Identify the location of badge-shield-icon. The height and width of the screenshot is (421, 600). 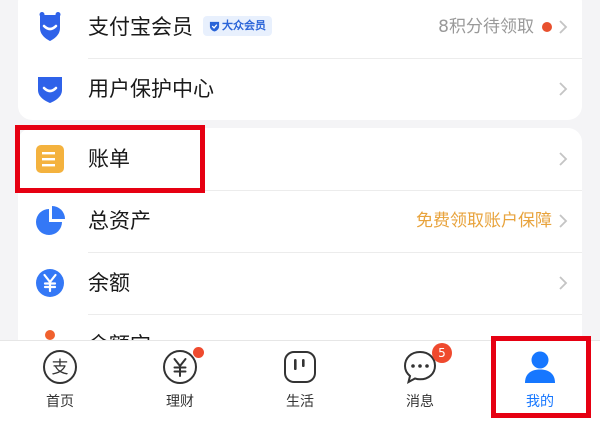
(214, 26).